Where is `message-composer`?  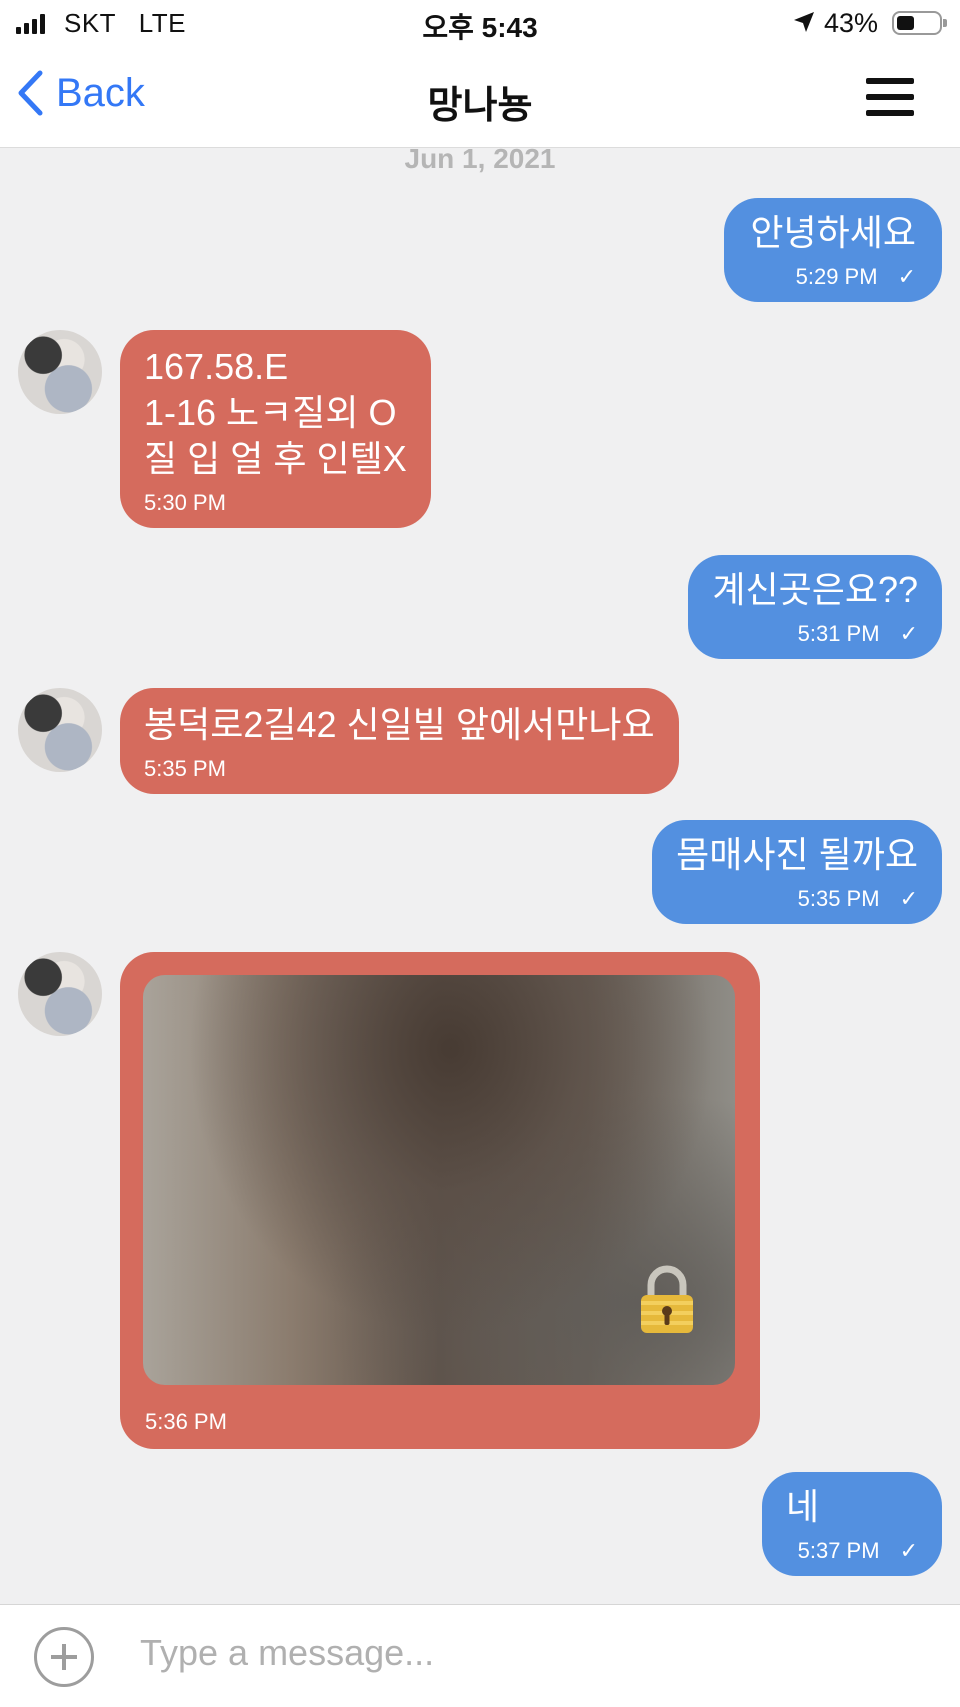
message-composer is located at coordinates (480, 1655).